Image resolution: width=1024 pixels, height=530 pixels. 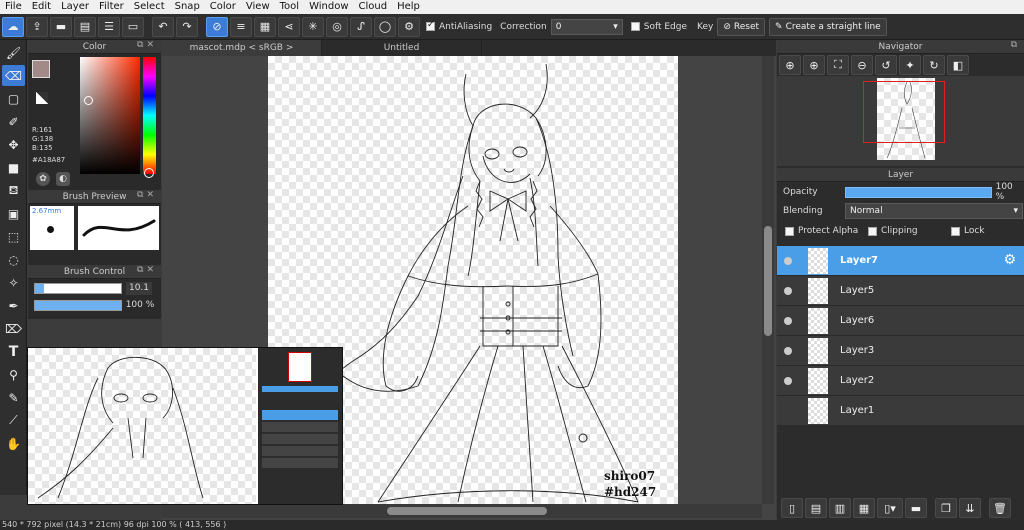 What do you see at coordinates (1009, 260) in the screenshot?
I see `gear-icon: ⚙` at bounding box center [1009, 260].